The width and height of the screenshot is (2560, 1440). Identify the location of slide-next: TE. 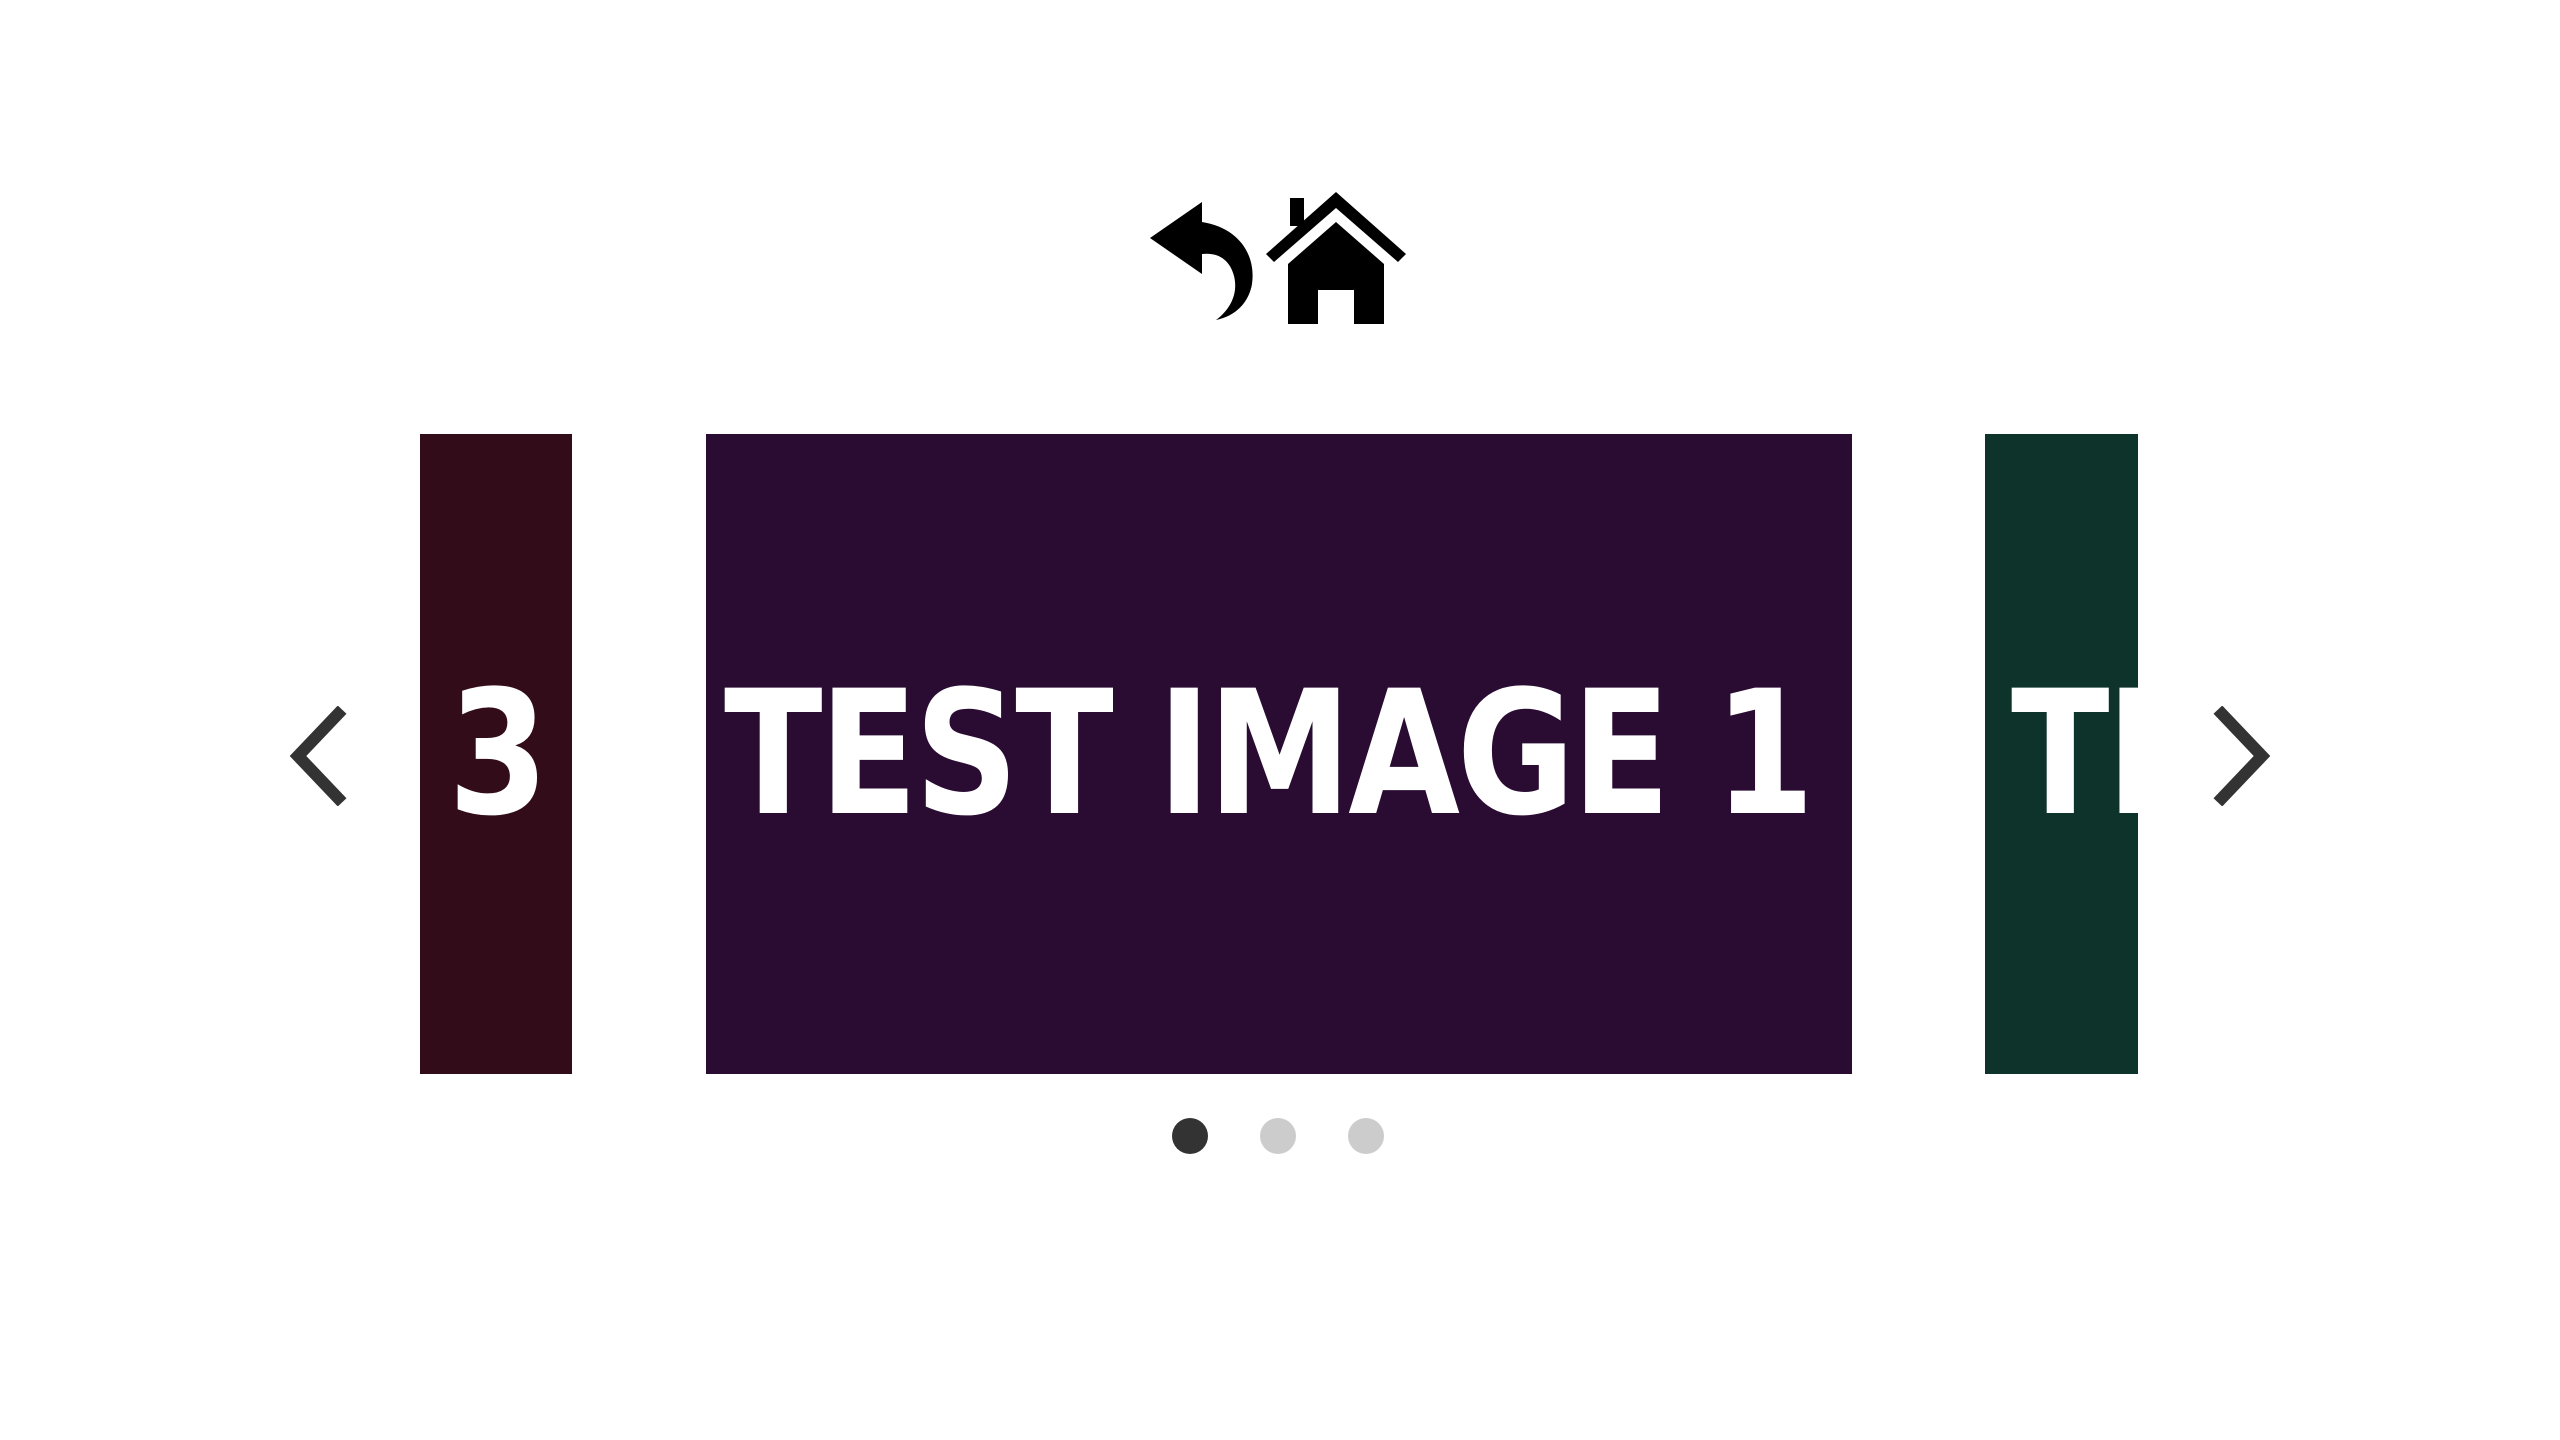
(2061, 754).